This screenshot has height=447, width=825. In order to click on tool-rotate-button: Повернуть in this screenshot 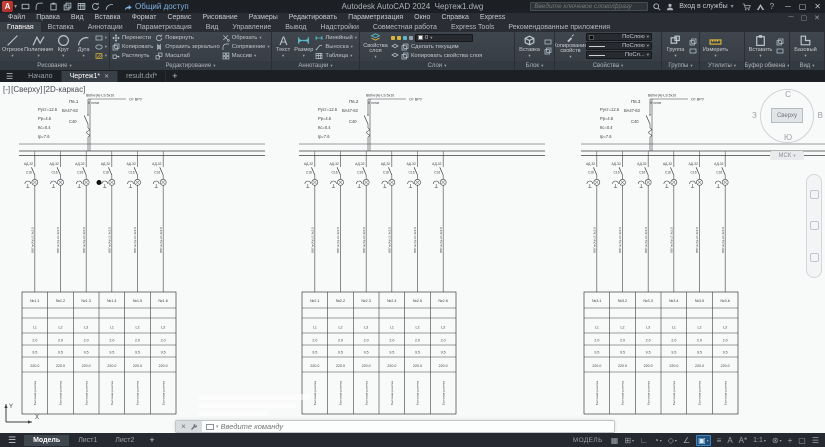, I will do `click(187, 37)`.